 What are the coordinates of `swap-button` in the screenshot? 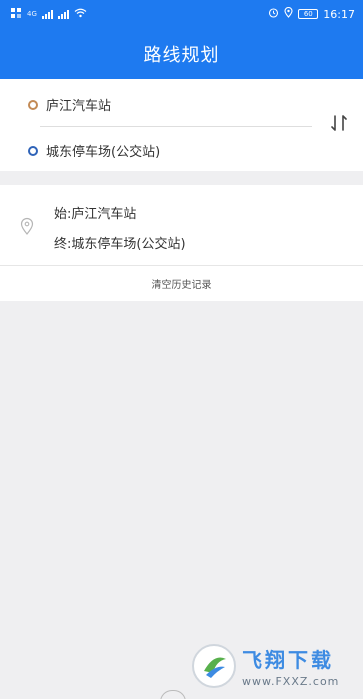 It's located at (339, 125).